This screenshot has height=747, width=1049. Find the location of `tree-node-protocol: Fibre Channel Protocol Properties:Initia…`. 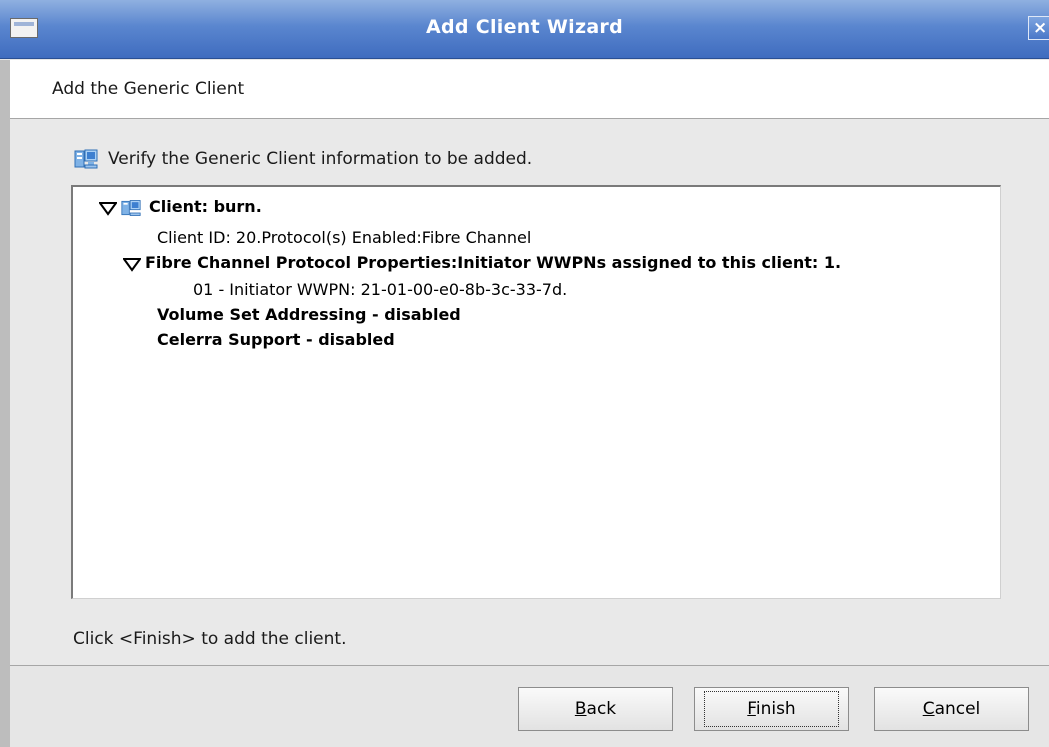

tree-node-protocol: Fibre Channel Protocol Properties:Initia… is located at coordinates (482, 262).